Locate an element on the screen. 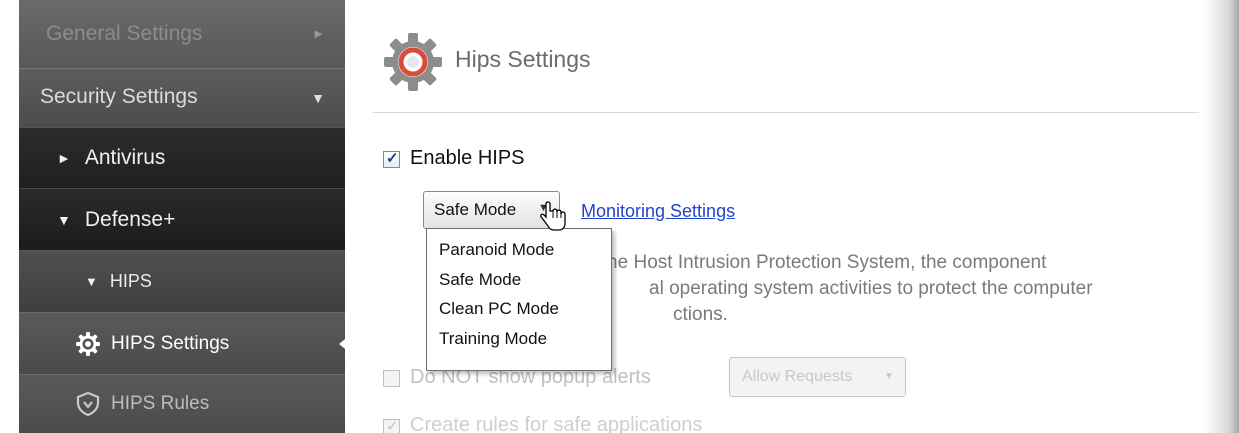 The image size is (1239, 433). chevron-right-icon: ► is located at coordinates (318, 33).